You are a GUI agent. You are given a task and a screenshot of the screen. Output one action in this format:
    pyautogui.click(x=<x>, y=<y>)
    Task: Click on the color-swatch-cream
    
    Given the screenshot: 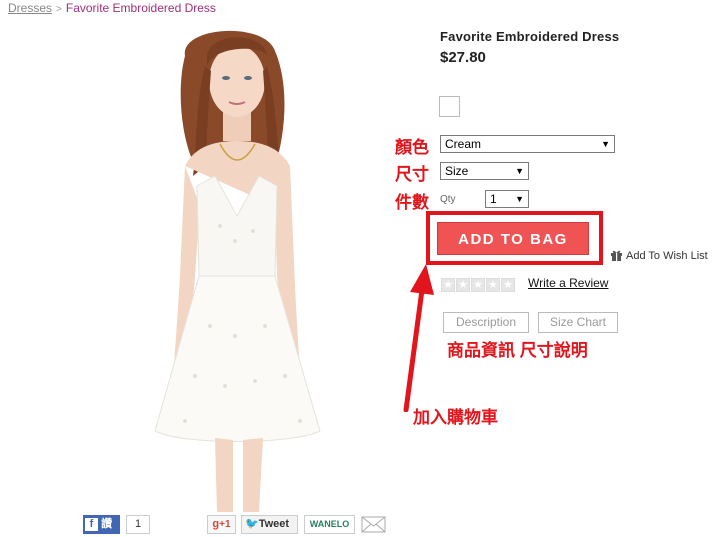 What is the action you would take?
    pyautogui.click(x=449, y=106)
    